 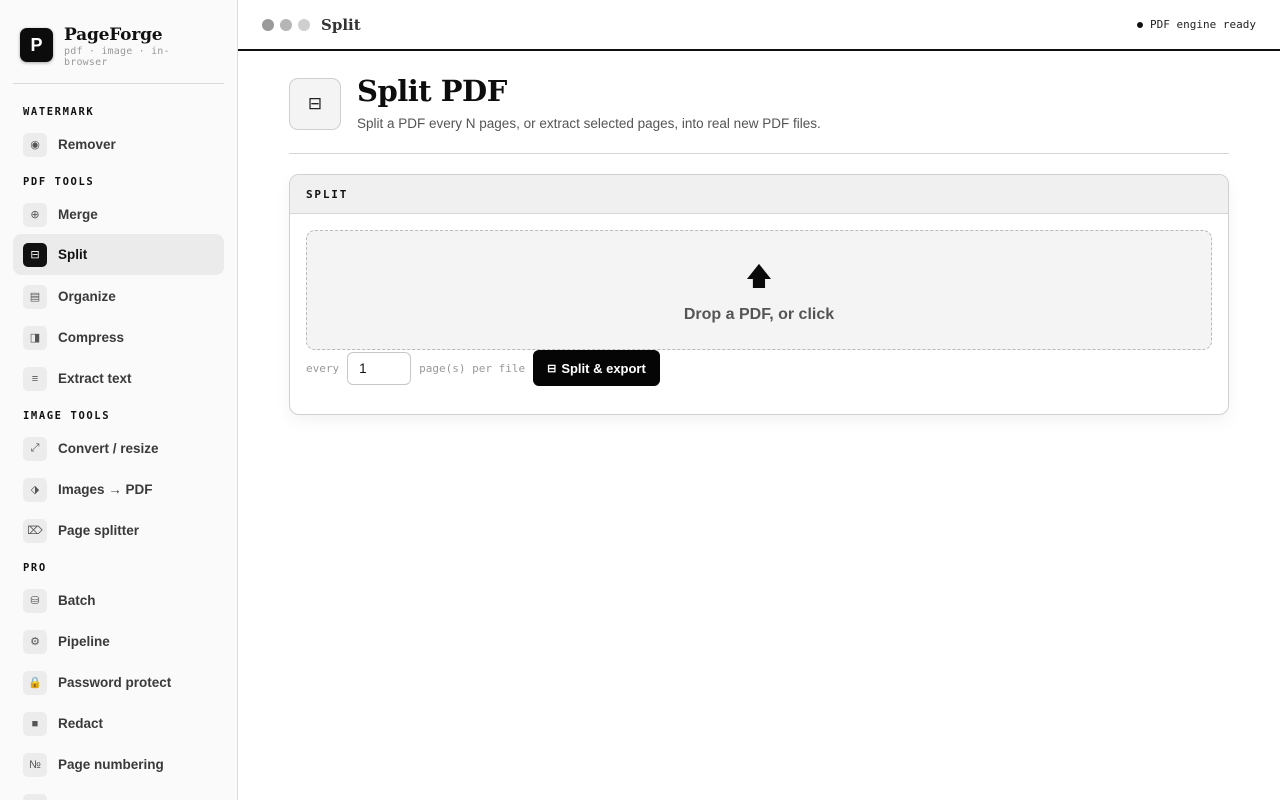 I want to click on sidebar-item-convert-resize: ⤢ Convert / resize, so click(x=118, y=448).